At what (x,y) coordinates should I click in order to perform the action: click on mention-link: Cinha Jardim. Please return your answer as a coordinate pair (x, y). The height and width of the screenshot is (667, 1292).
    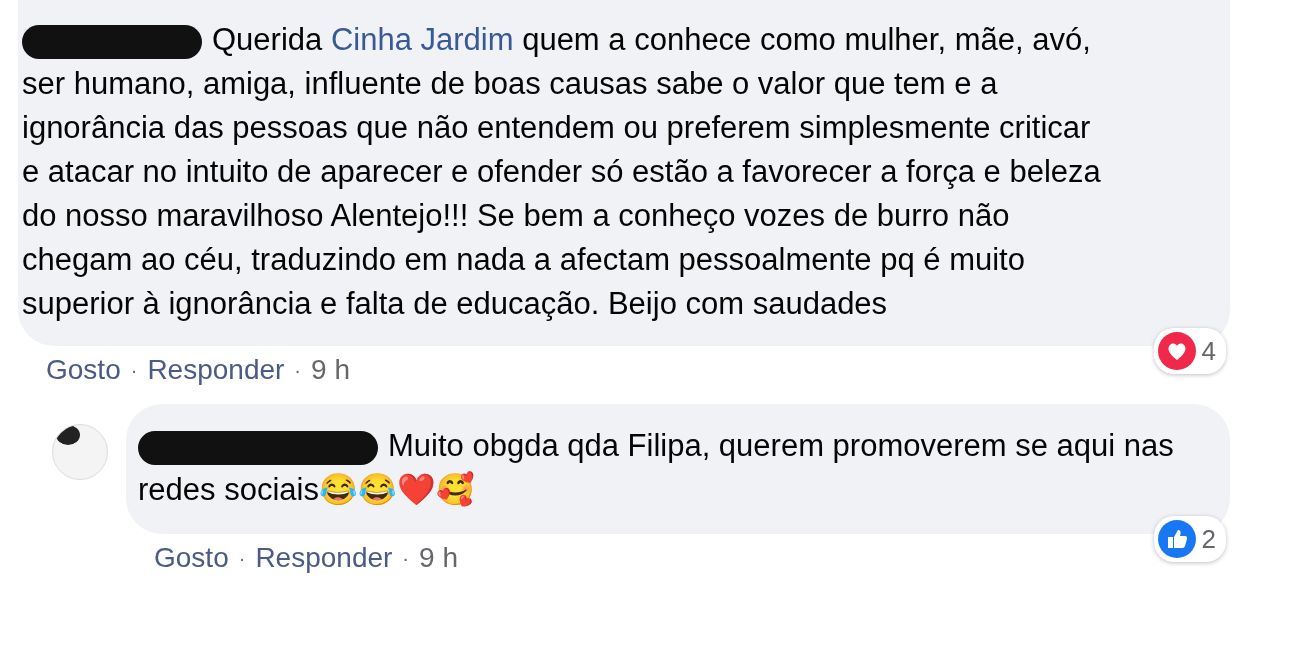
    Looking at the image, I should click on (422, 39).